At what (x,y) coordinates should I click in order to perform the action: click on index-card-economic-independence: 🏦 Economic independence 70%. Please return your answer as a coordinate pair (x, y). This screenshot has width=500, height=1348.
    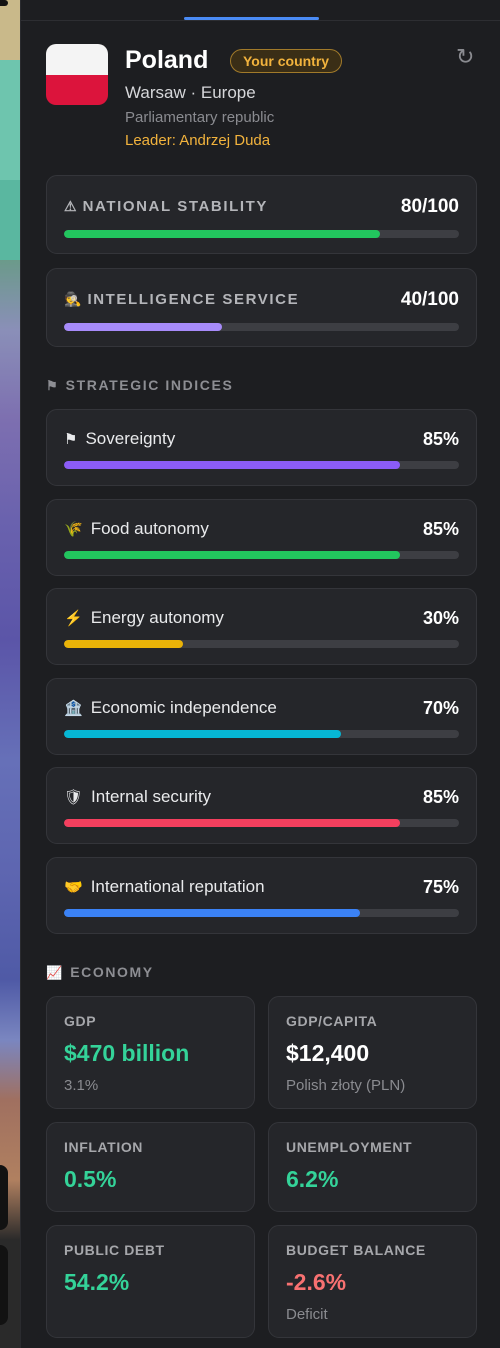
    Looking at the image, I should click on (261, 716).